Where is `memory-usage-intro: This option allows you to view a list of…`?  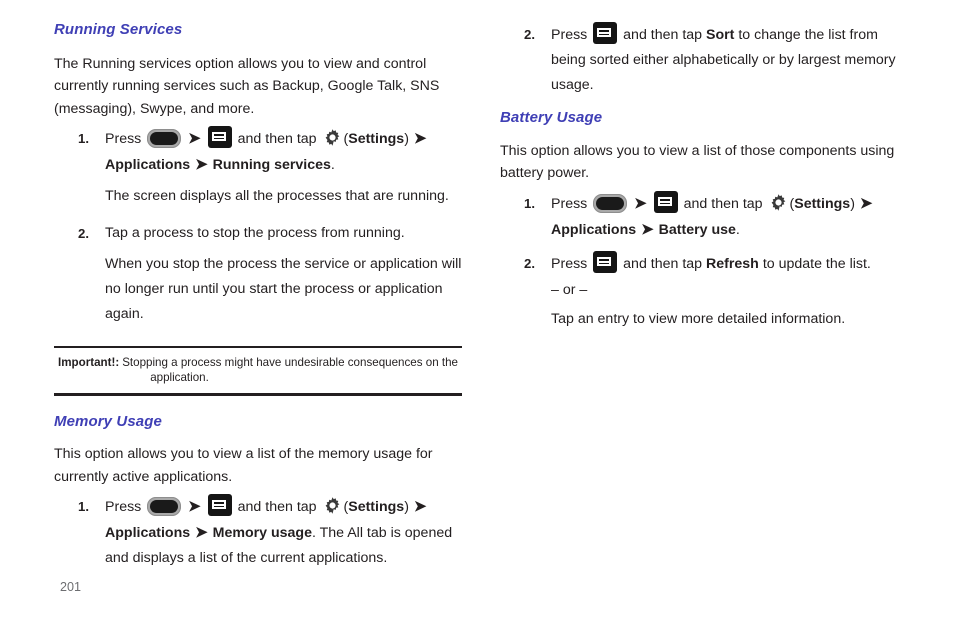 memory-usage-intro: This option allows you to view a list of… is located at coordinates (243, 465).